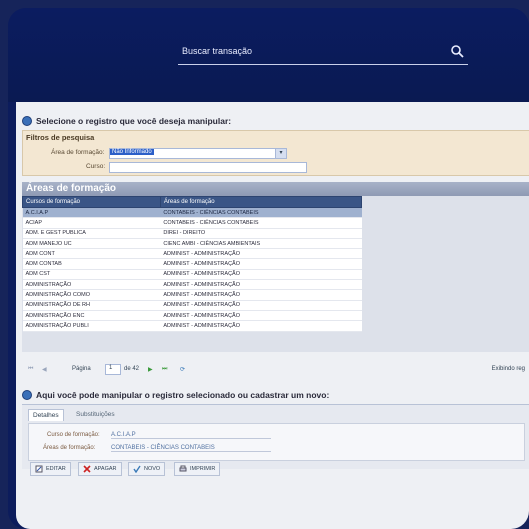  What do you see at coordinates (91, 202) in the screenshot?
I see `column-header-curso: Cursos de formação` at bounding box center [91, 202].